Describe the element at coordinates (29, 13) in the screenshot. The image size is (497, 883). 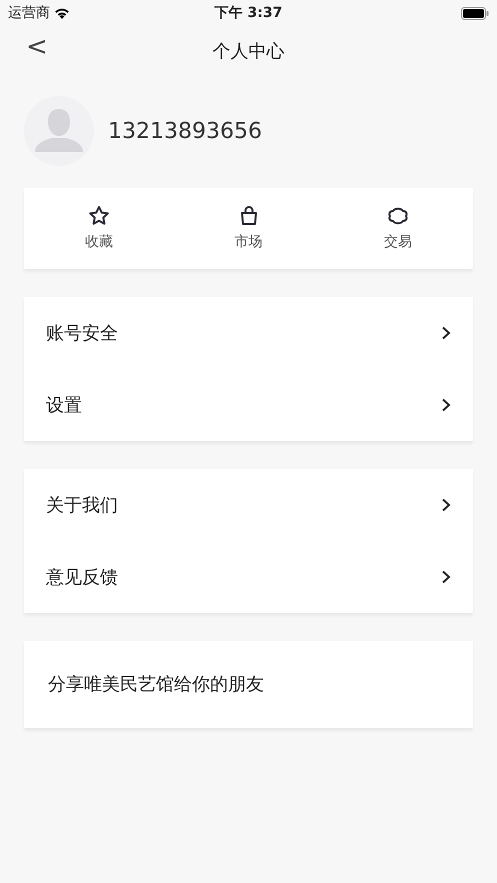
I see `carrier-label: 运营商` at that location.